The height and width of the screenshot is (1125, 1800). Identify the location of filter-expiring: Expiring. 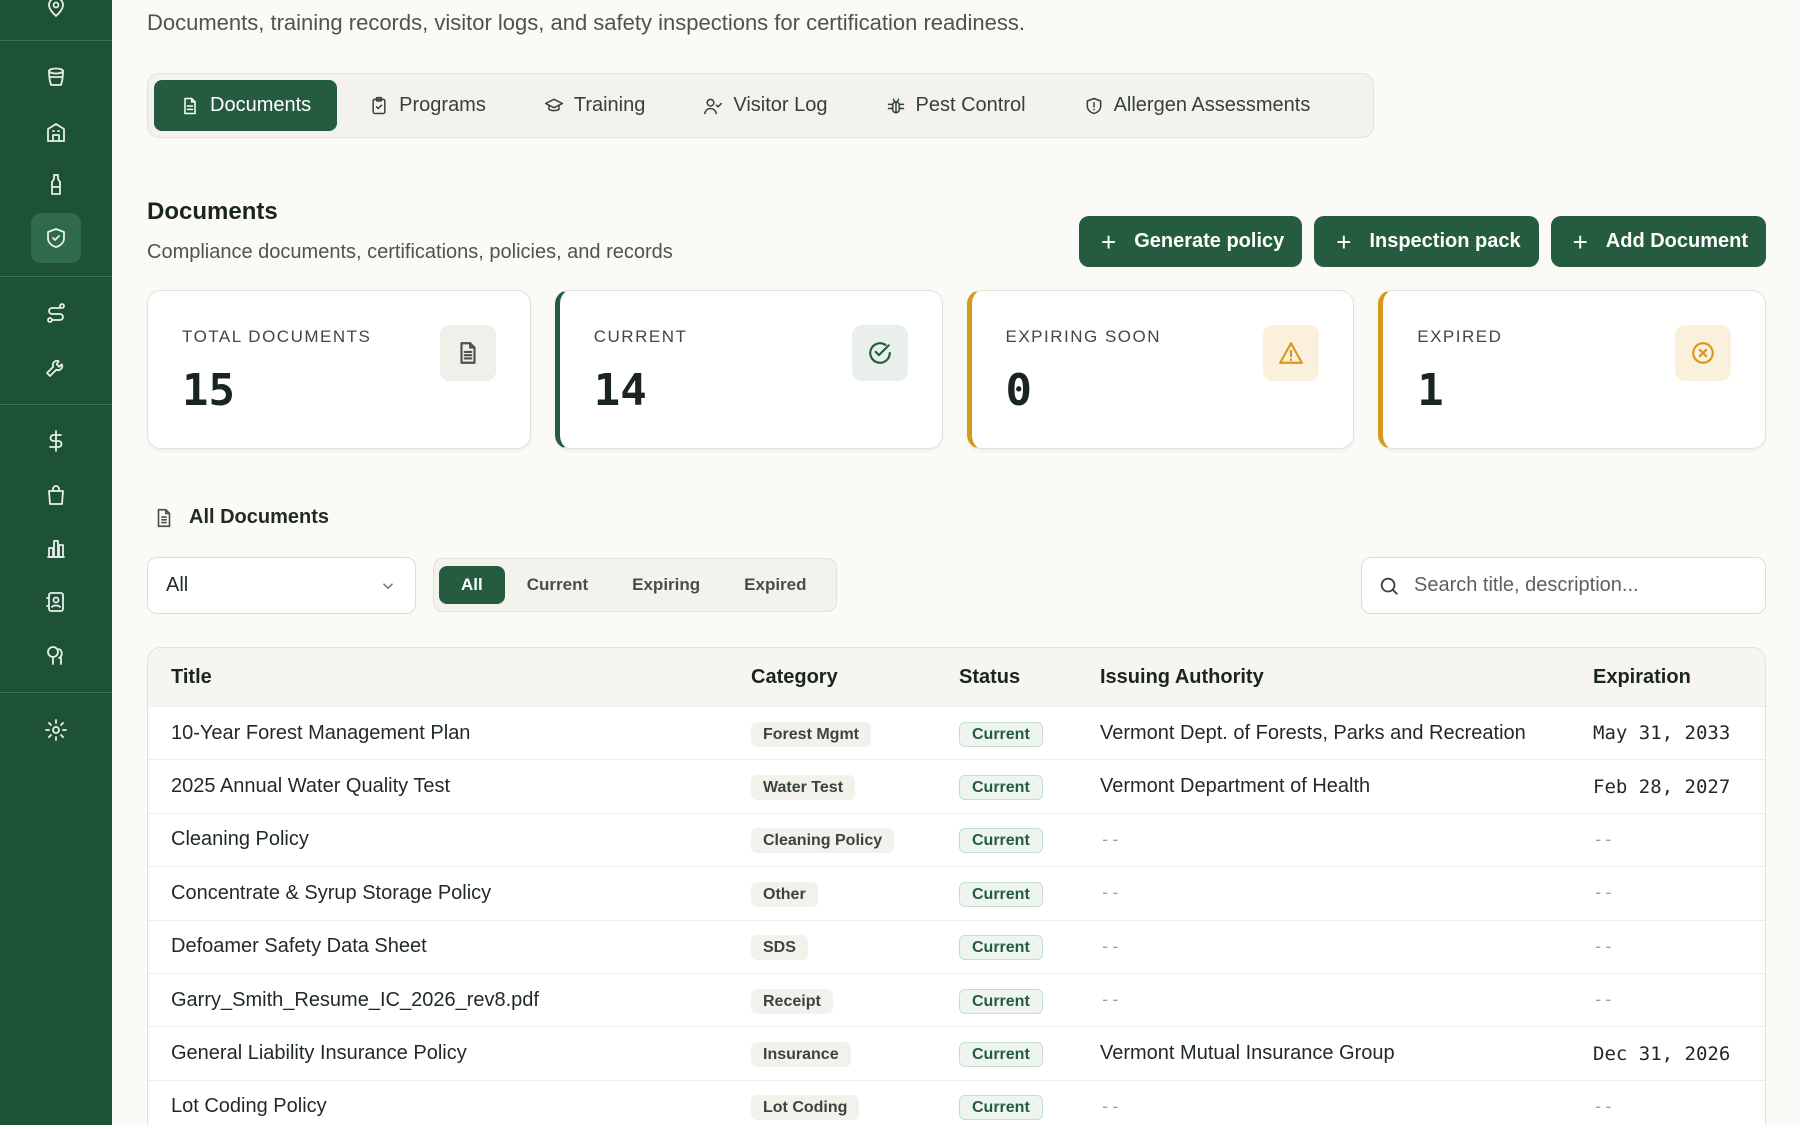
(666, 585).